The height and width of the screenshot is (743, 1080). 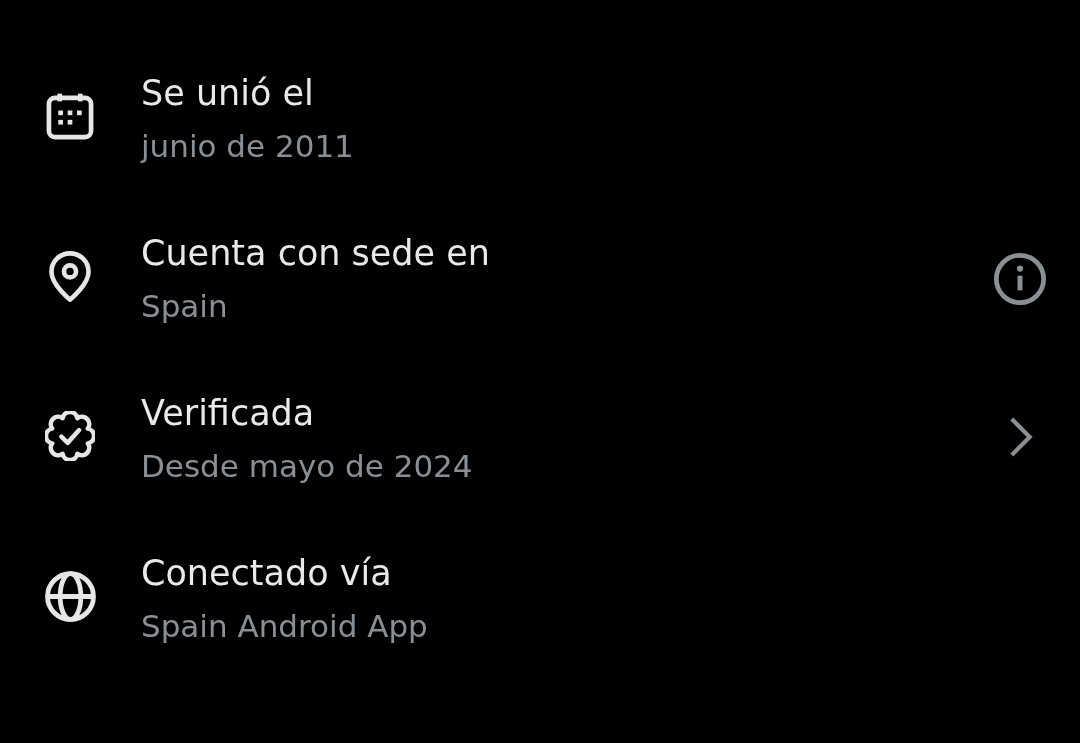 What do you see at coordinates (284, 626) in the screenshot?
I see `detail-value: Spain Android App` at bounding box center [284, 626].